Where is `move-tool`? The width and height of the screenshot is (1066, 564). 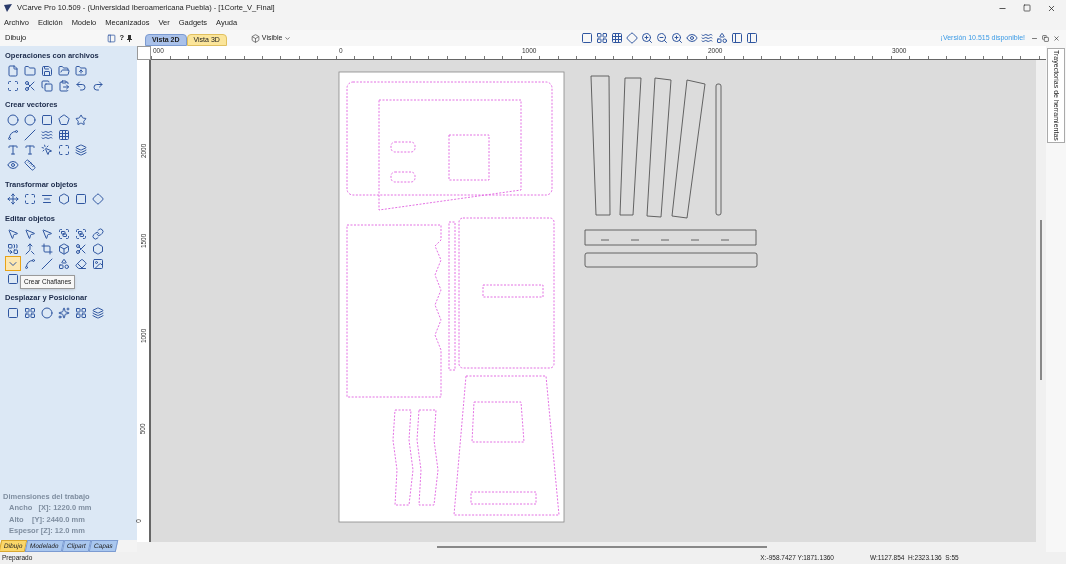 move-tool is located at coordinates (13, 199).